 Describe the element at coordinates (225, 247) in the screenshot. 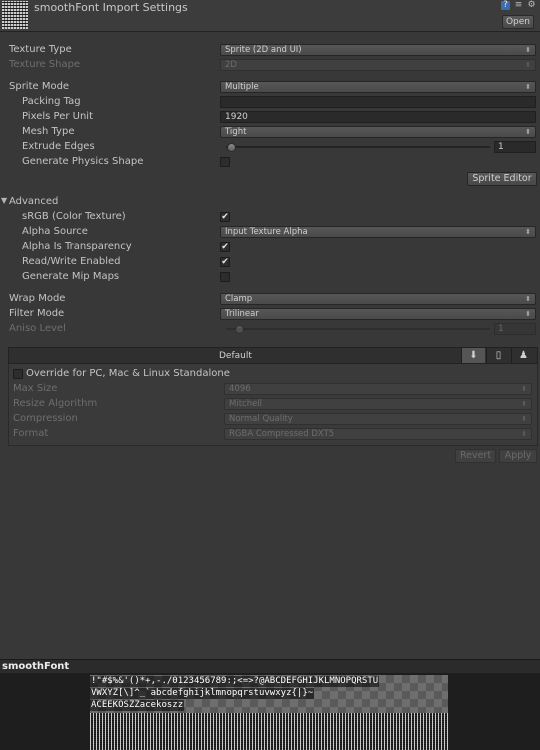

I see `alpha-is-transparency-checkbox: ✔` at that location.